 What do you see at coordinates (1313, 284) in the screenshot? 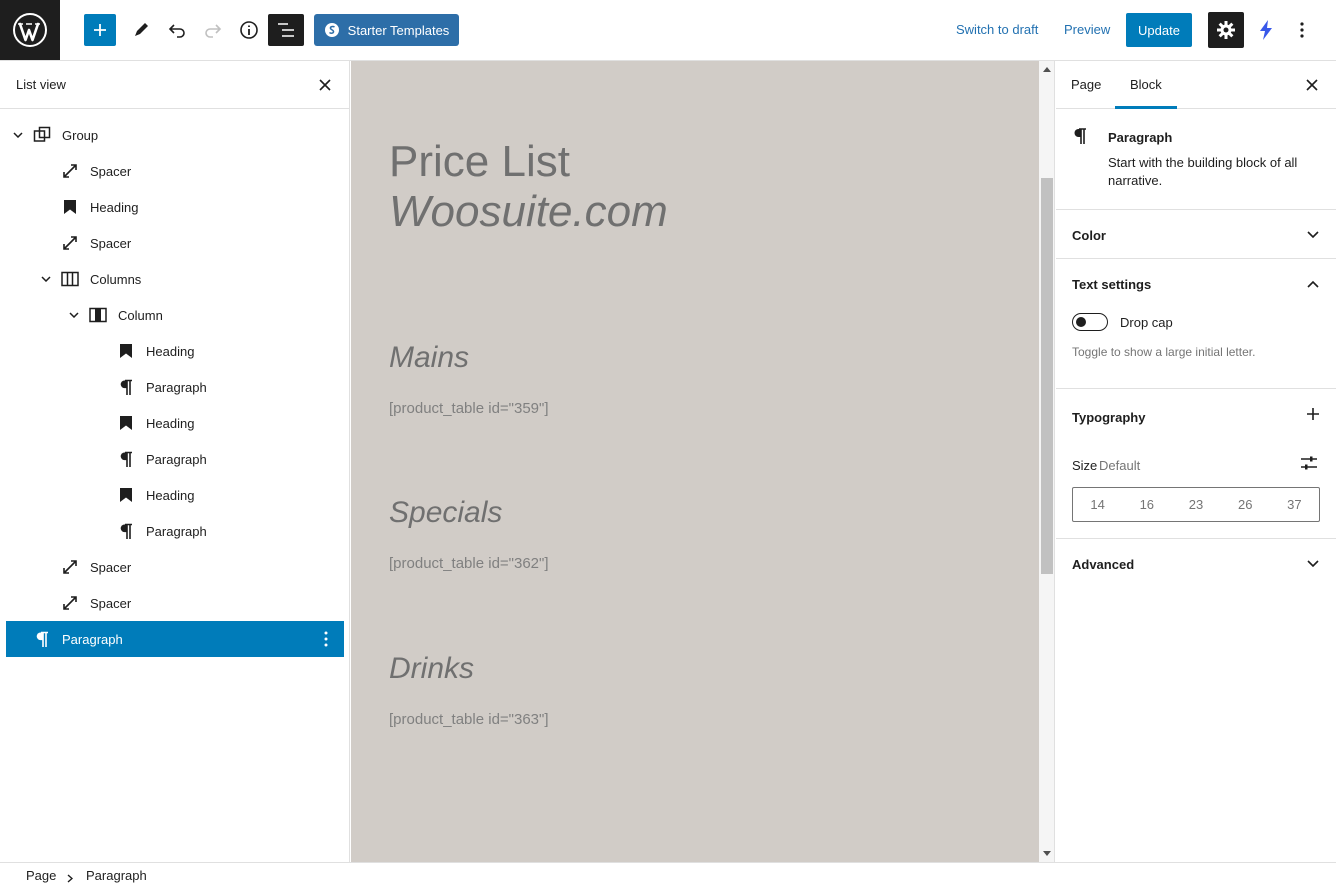
I see `chevron-up-icon` at bounding box center [1313, 284].